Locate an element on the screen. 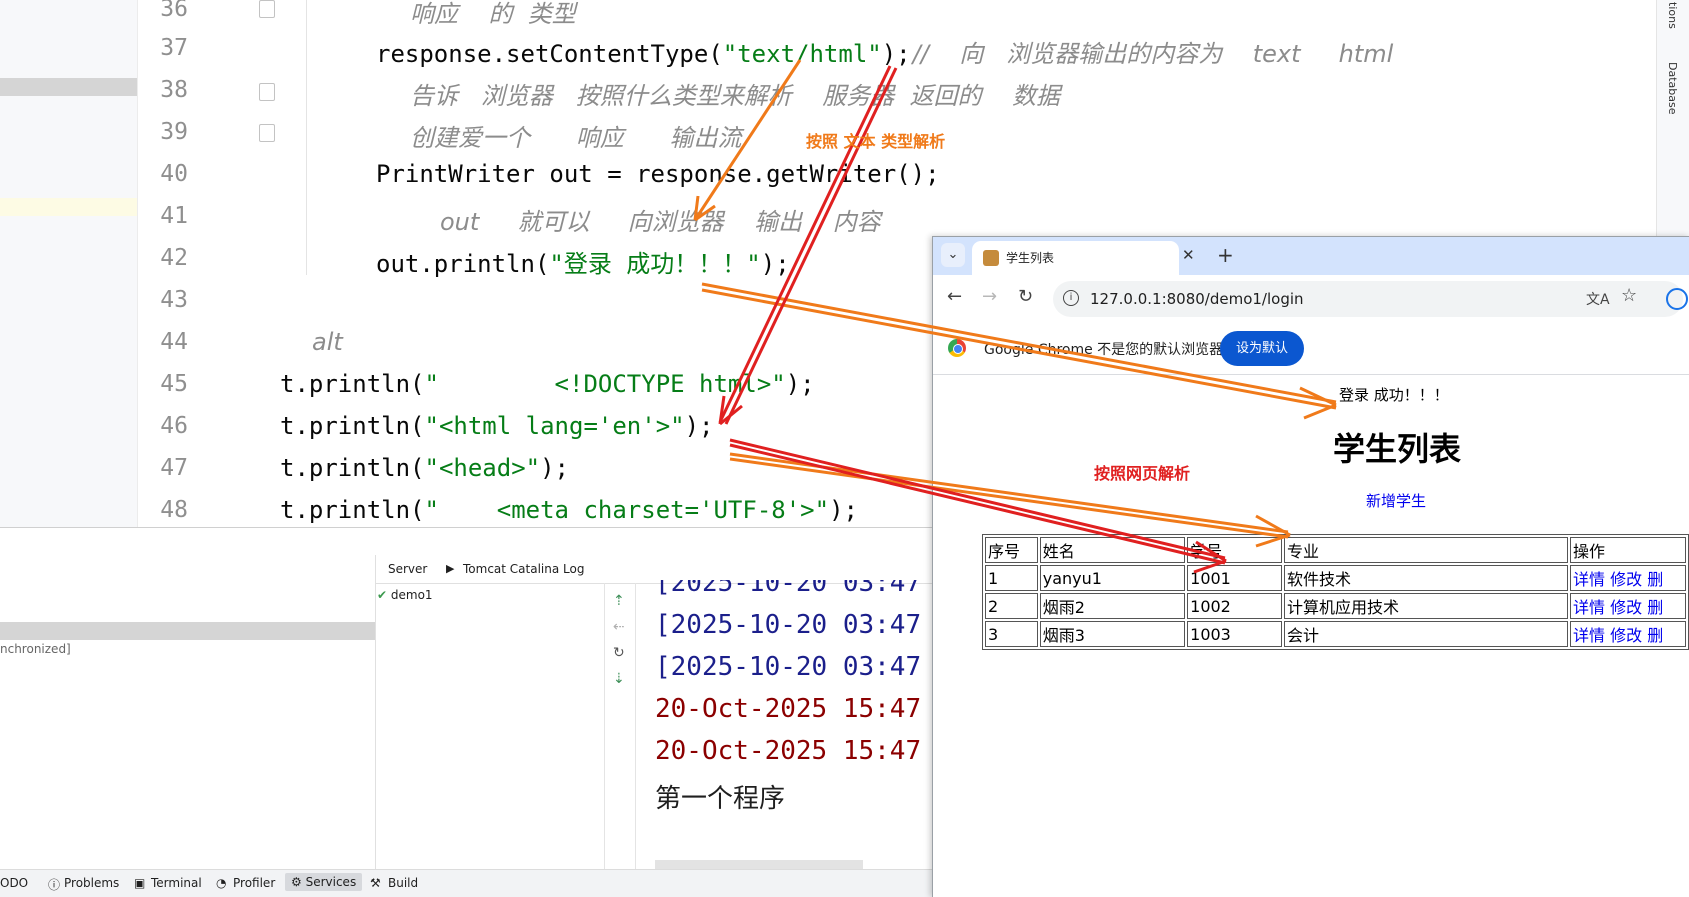 The width and height of the screenshot is (1689, 897). services-selected-row is located at coordinates (187, 631).